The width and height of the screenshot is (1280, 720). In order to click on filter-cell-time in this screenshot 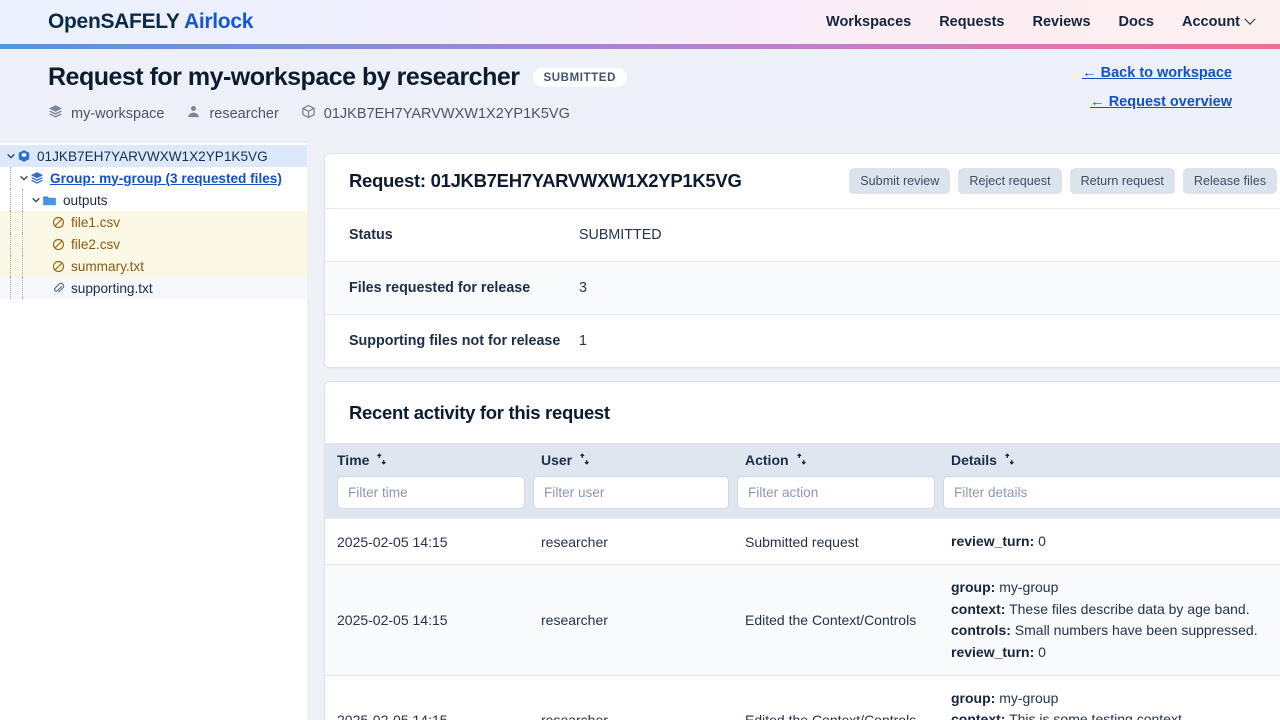, I will do `click(427, 497)`.